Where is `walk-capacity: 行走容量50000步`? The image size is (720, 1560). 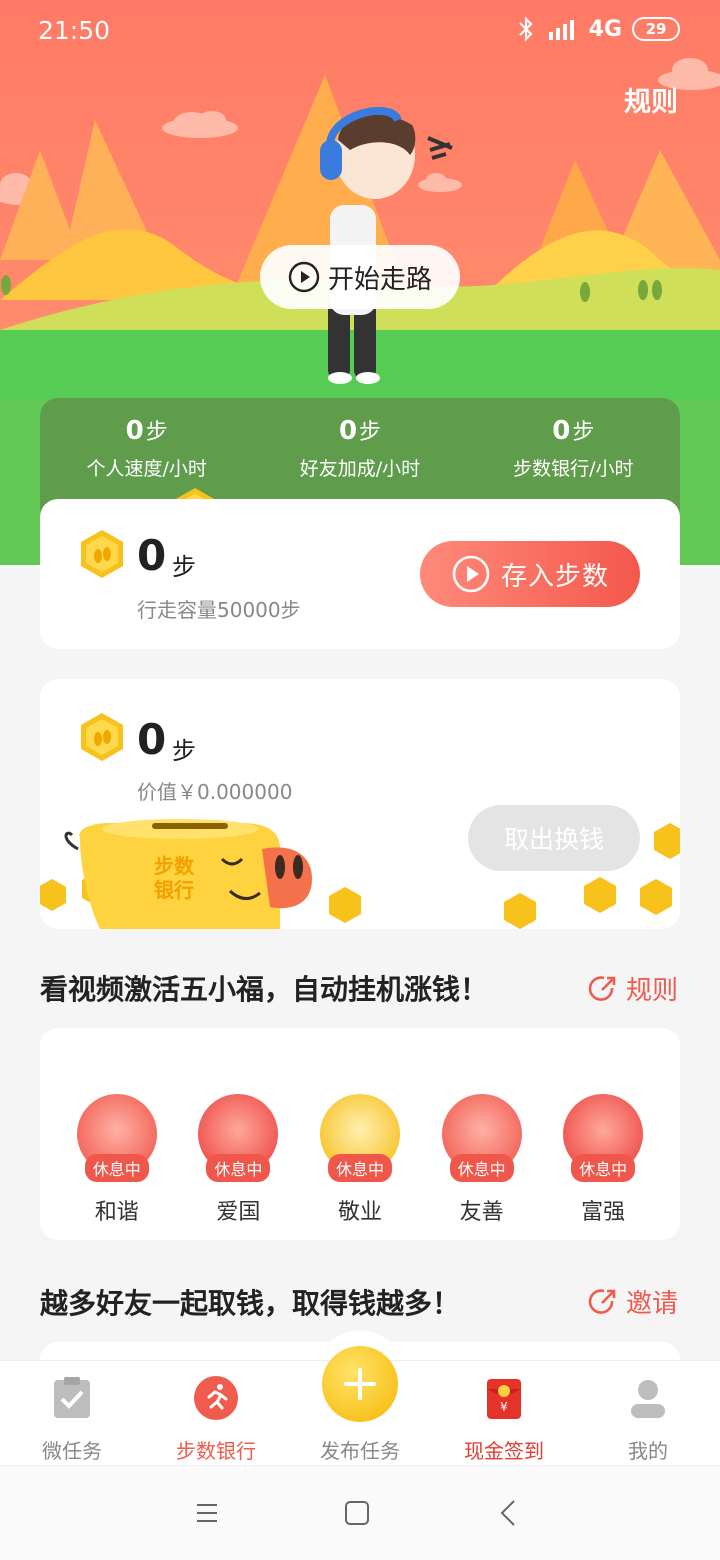 walk-capacity: 行走容量50000步 is located at coordinates (219, 610).